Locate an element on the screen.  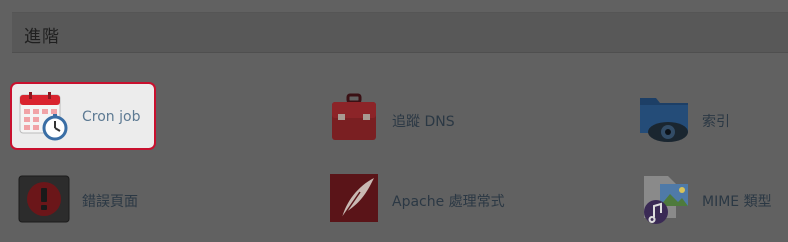
mime-types-link: MIME 類型 is located at coordinates (710, 196).